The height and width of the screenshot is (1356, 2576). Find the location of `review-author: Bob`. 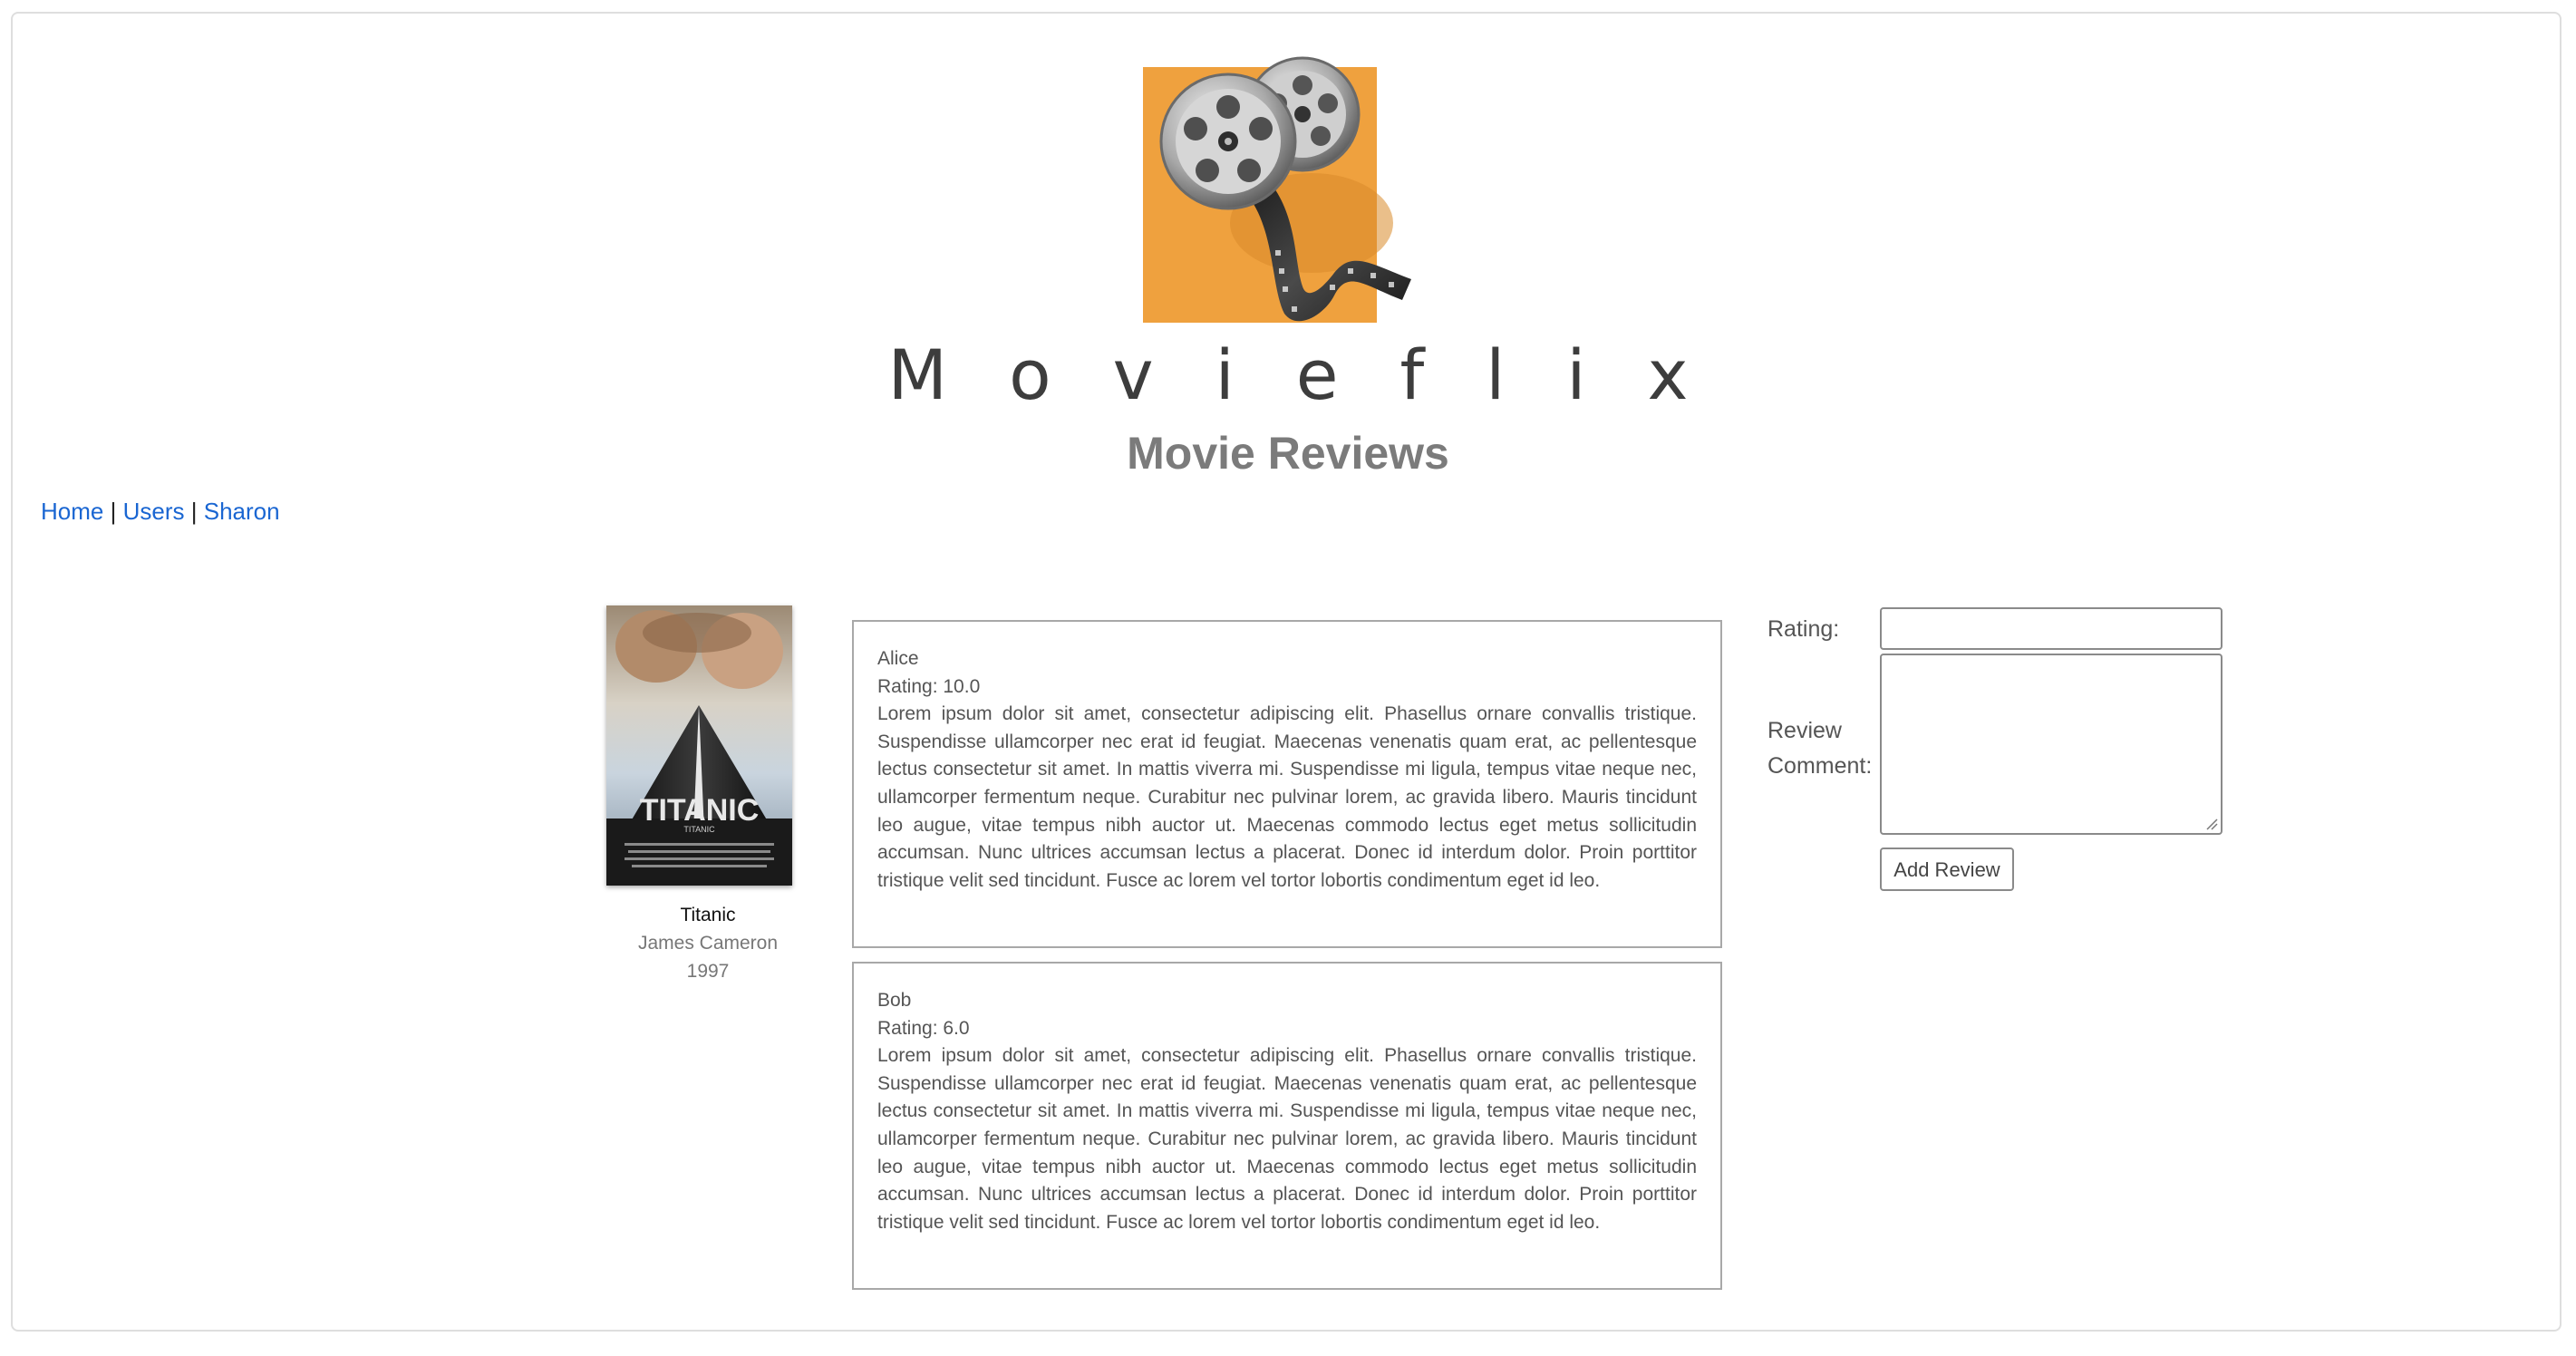

review-author: Bob is located at coordinates (894, 1000).